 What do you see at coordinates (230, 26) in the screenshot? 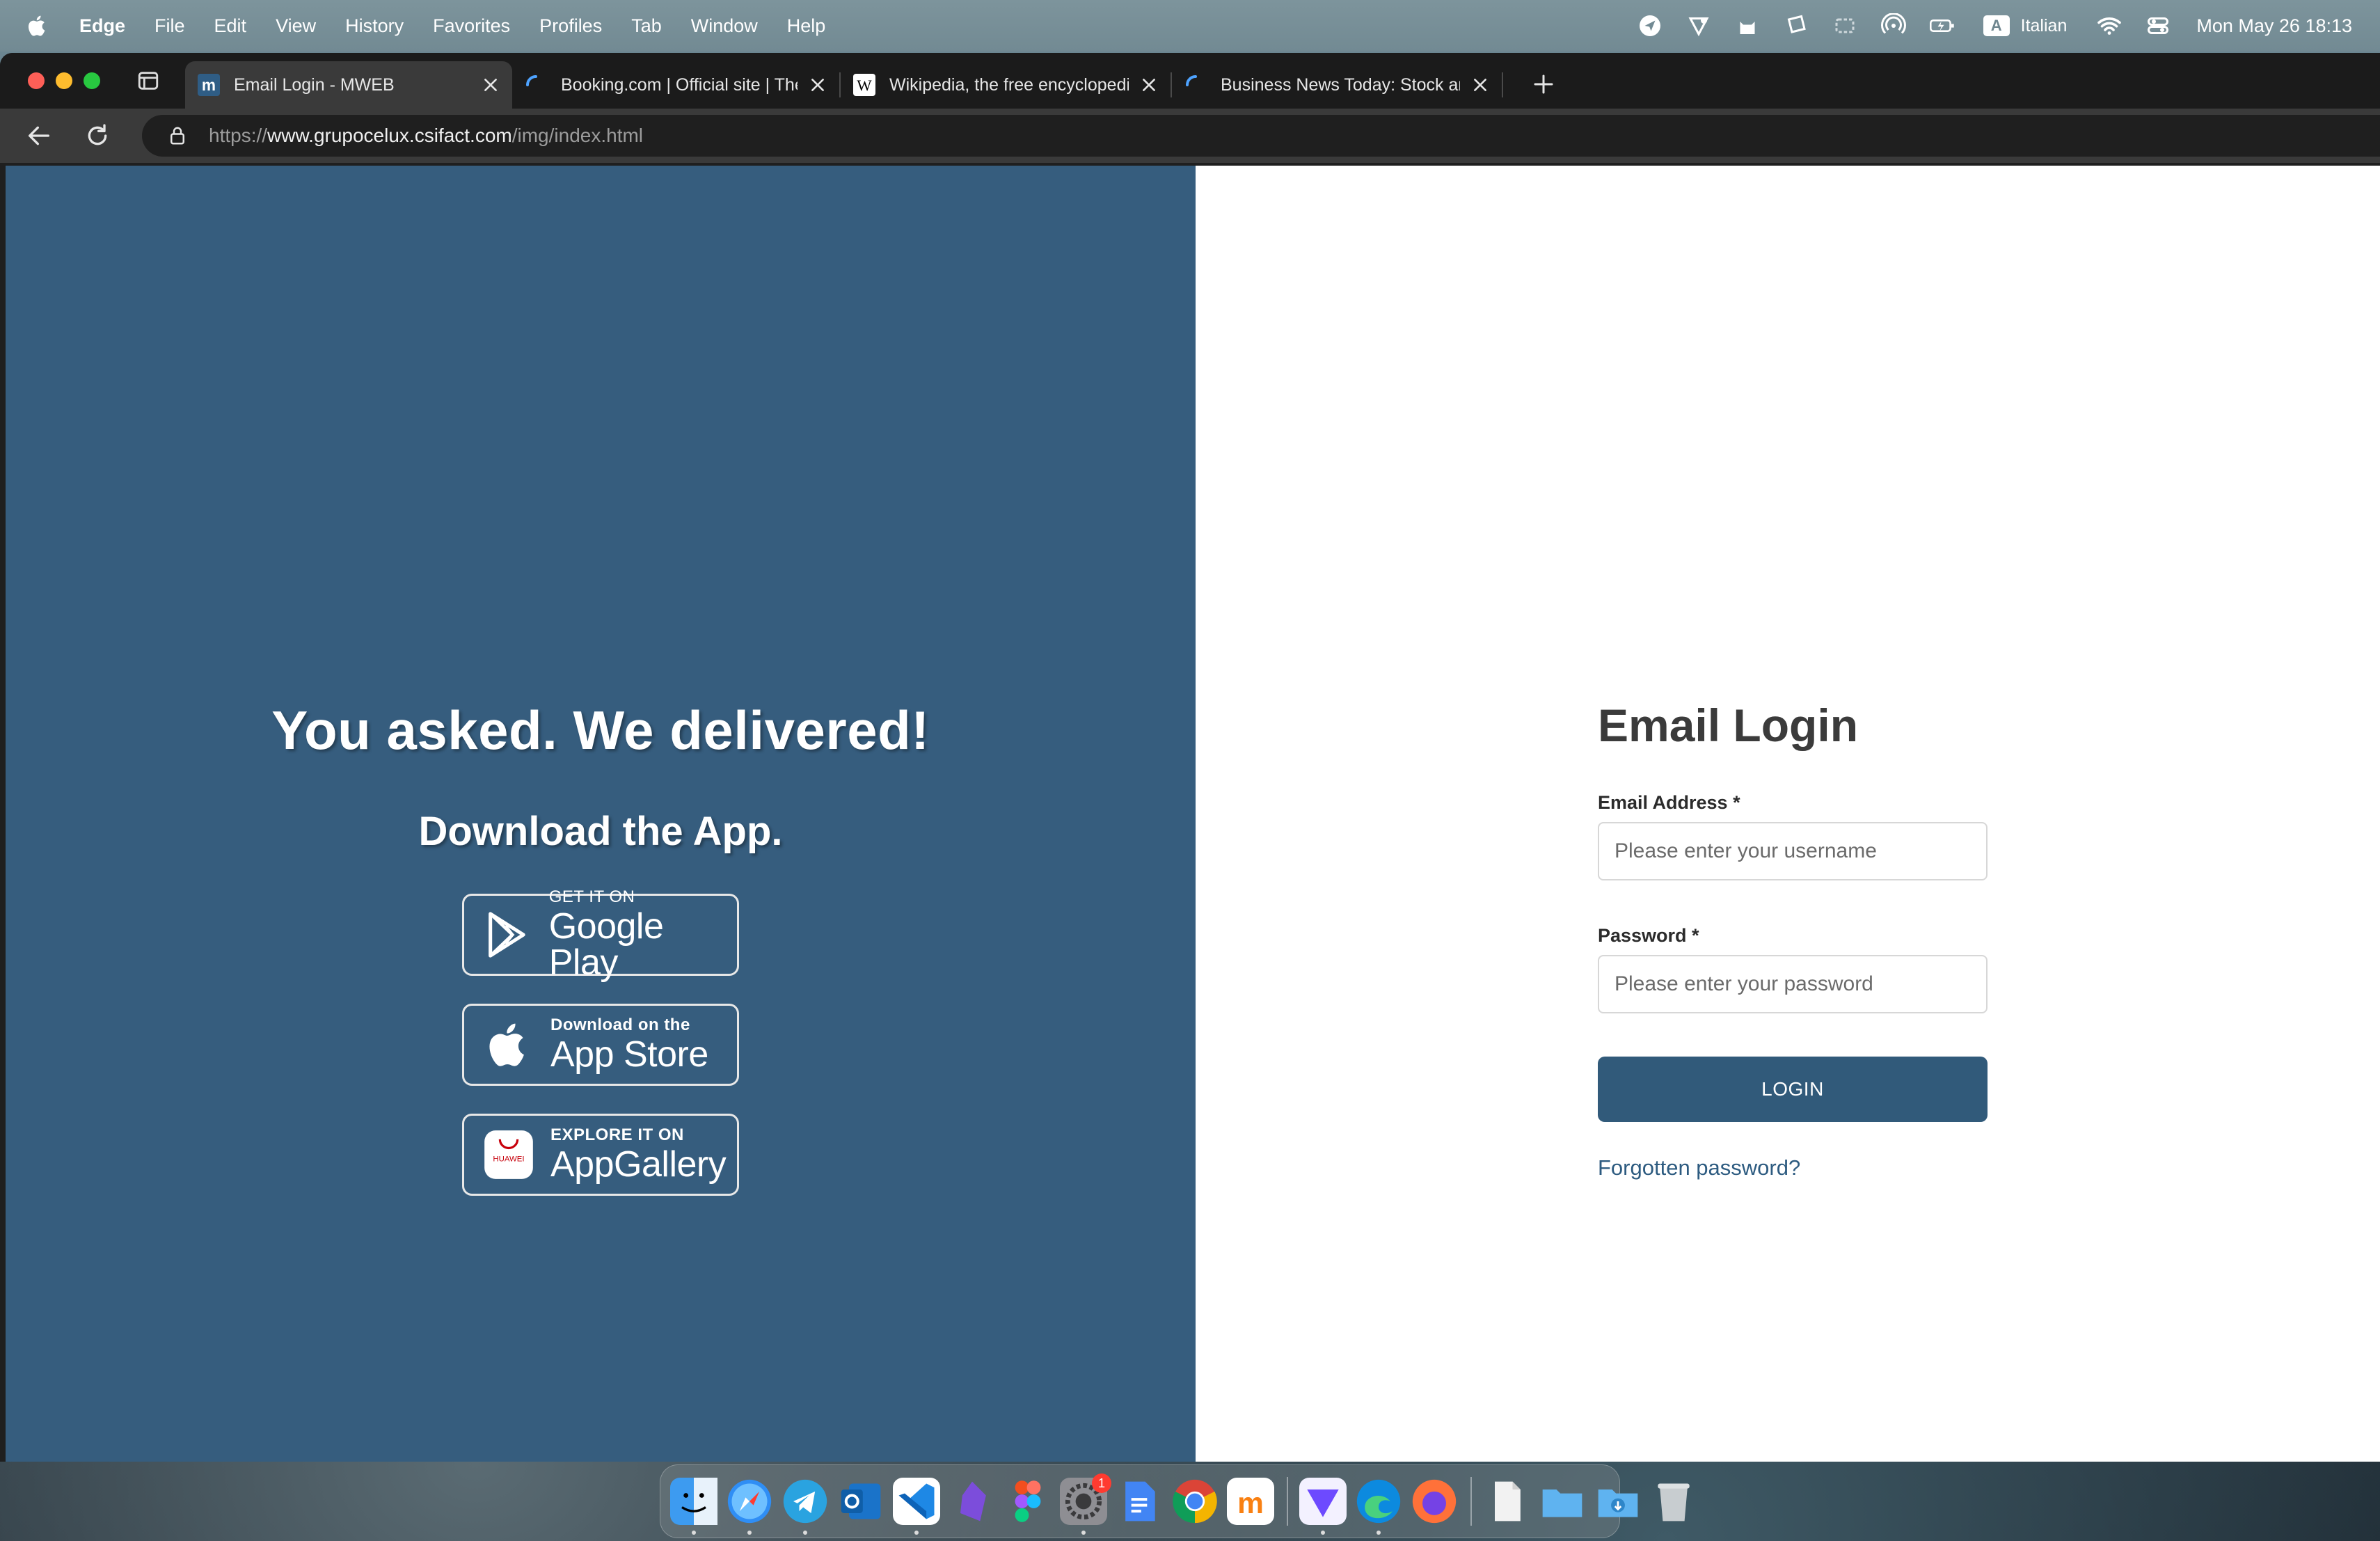
I see `menu-edit: Edit` at bounding box center [230, 26].